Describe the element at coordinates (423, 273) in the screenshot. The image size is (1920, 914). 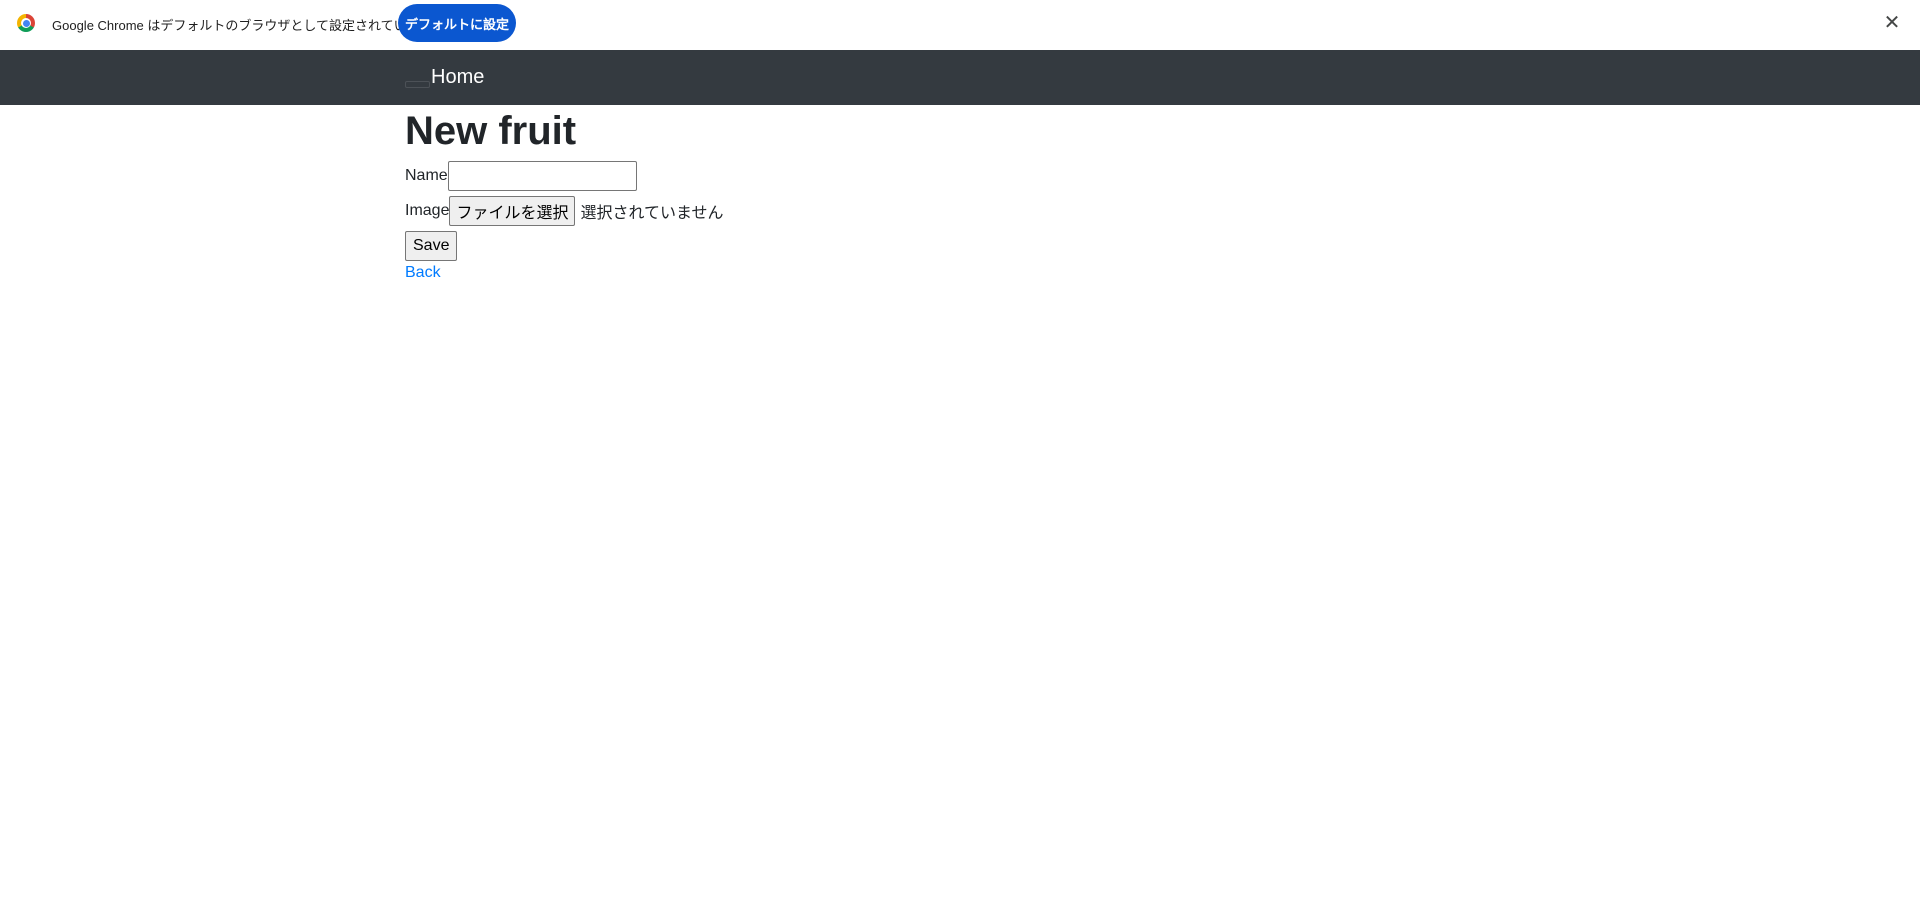
I see `back-link: Back` at that location.